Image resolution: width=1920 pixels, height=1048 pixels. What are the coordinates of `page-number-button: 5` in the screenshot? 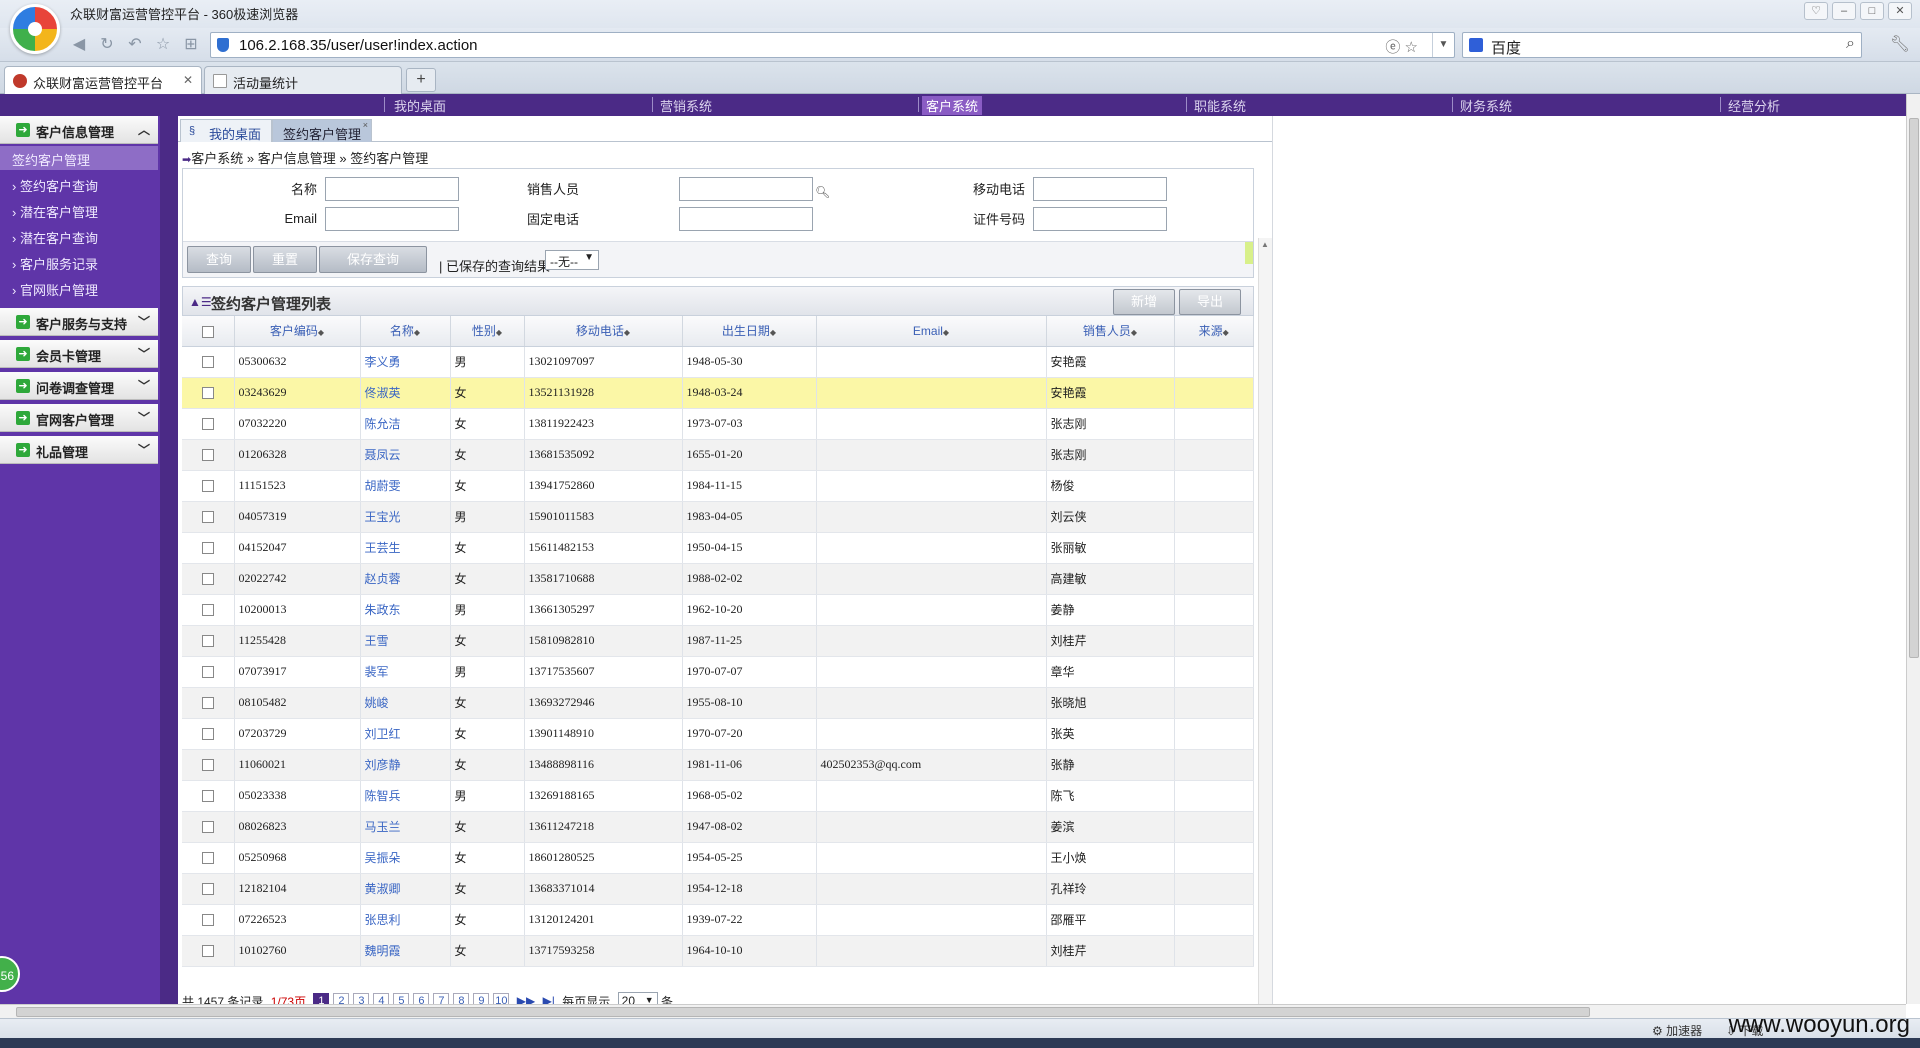 It's located at (401, 998).